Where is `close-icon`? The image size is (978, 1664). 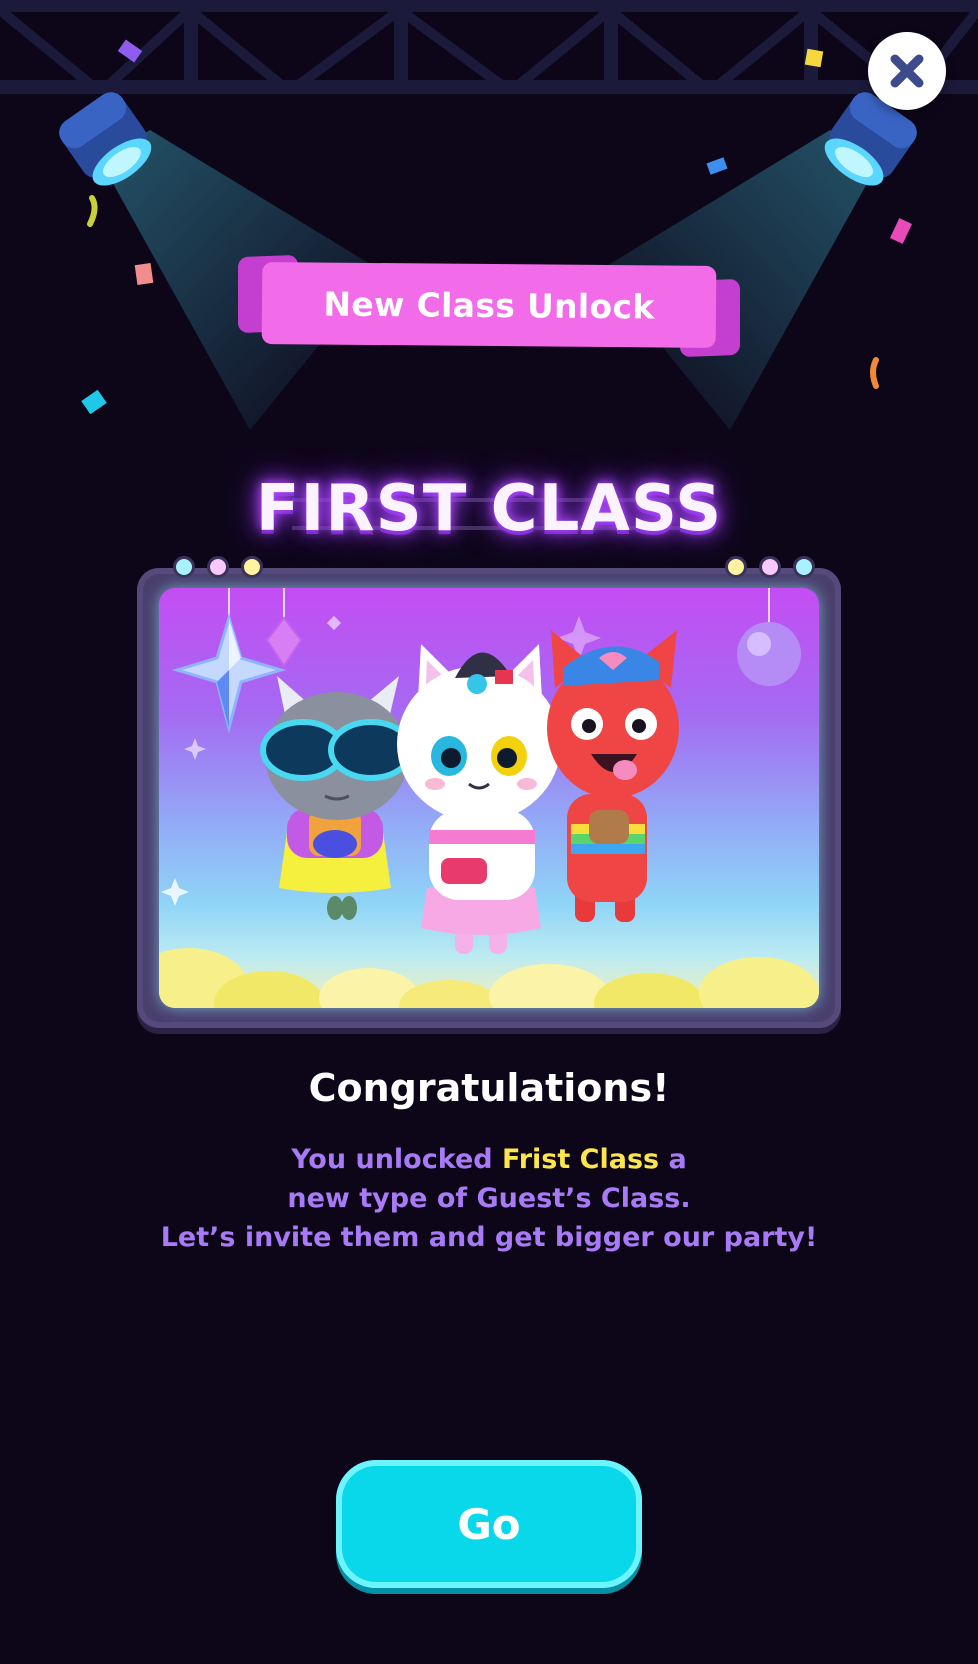 close-icon is located at coordinates (907, 71).